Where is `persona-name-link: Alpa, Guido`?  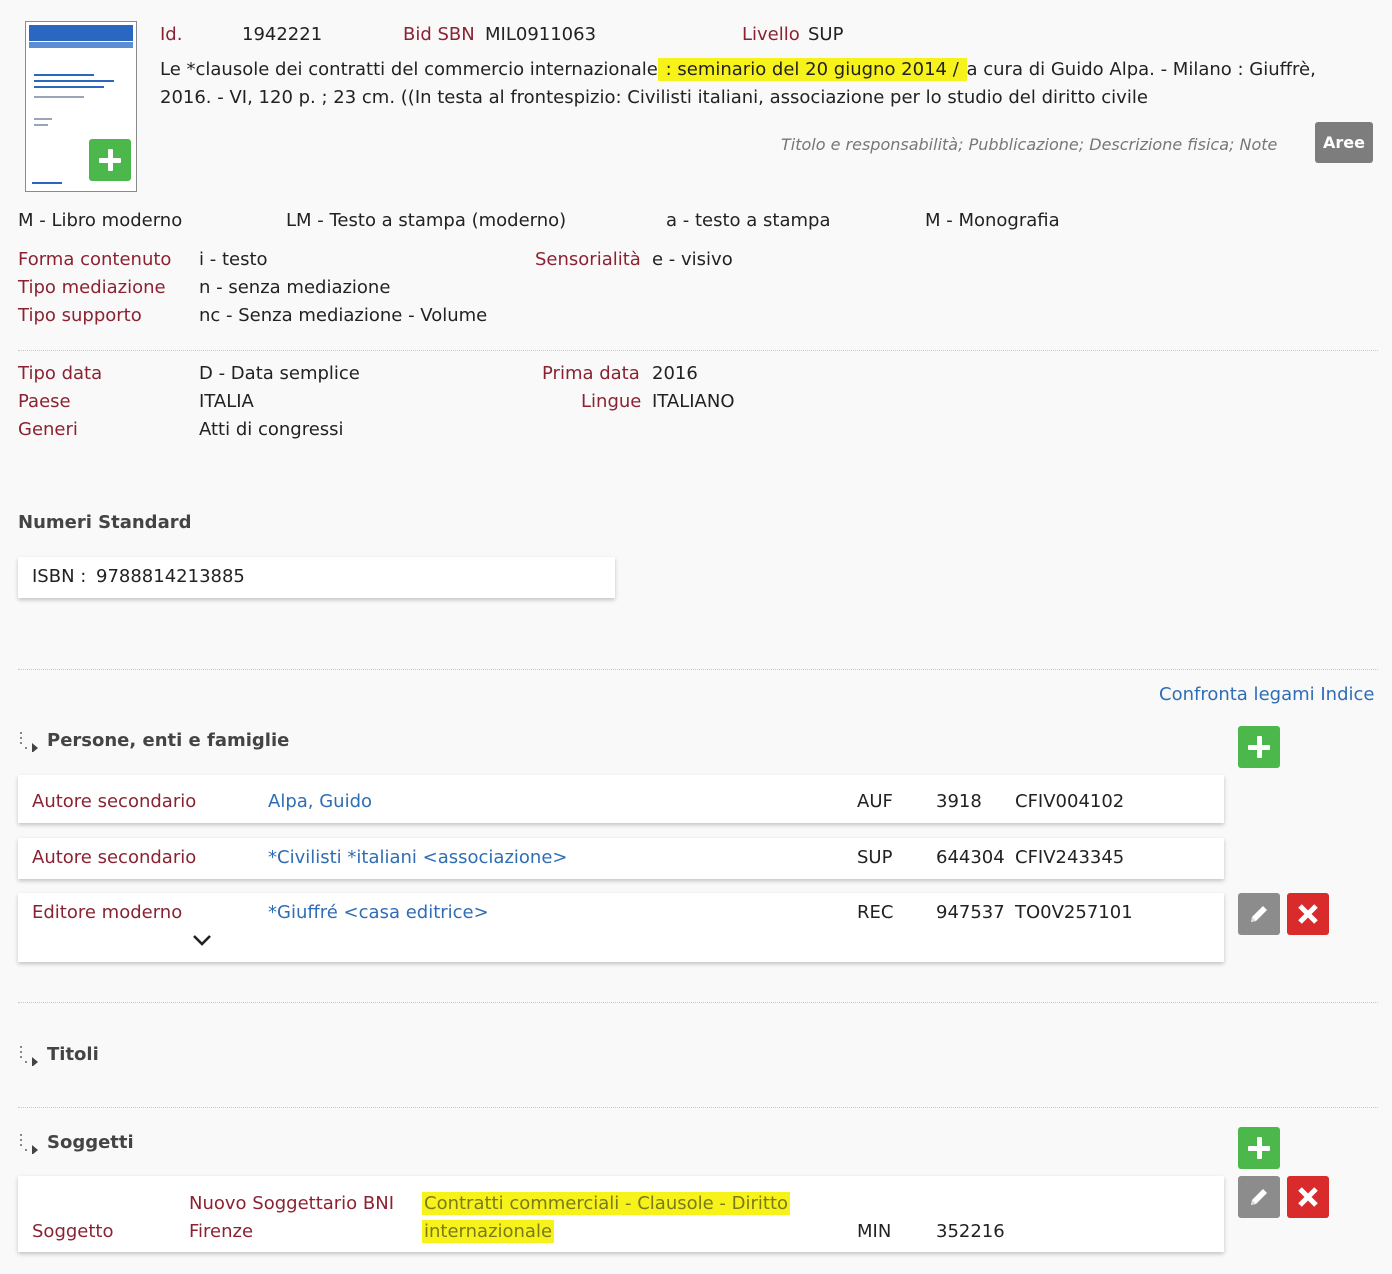
persona-name-link: Alpa, Guido is located at coordinates (320, 802).